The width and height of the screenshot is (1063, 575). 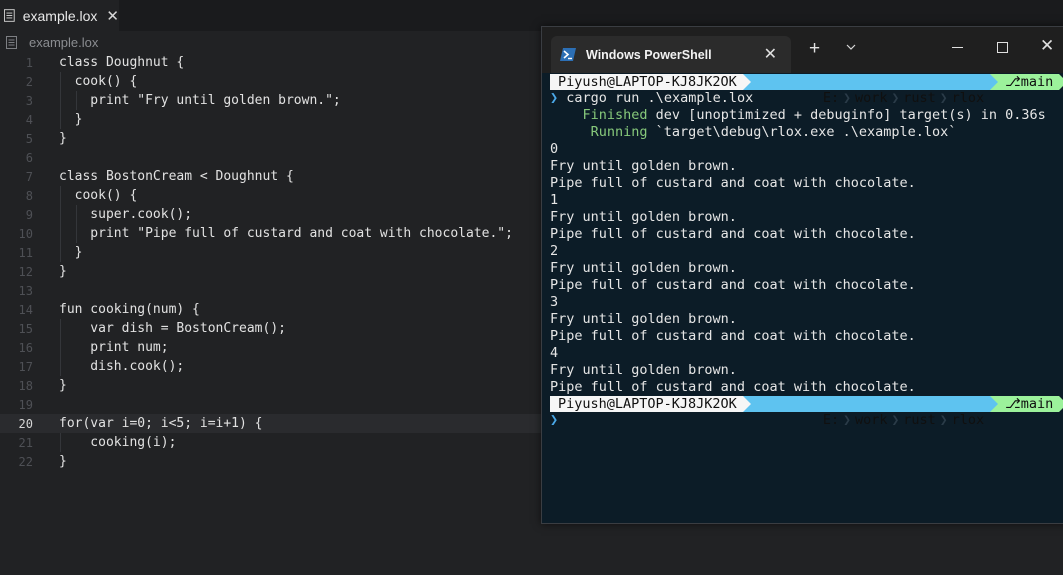 I want to click on code-text: class Doughnut {, so click(x=122, y=62).